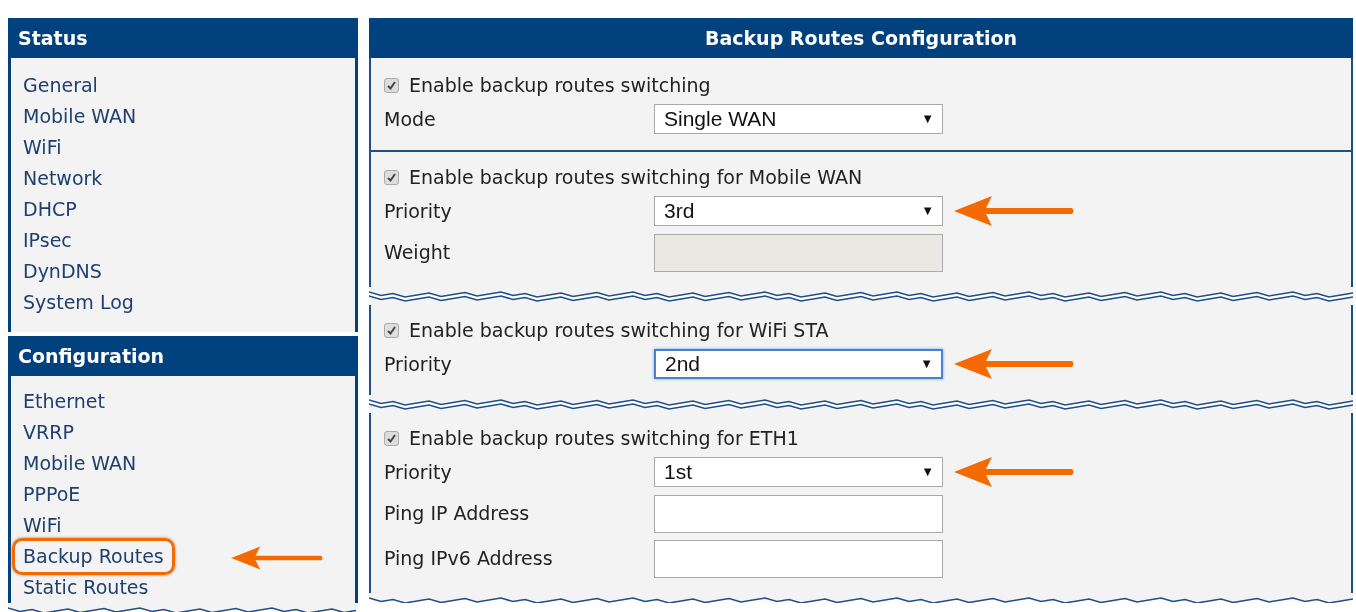 The height and width of the screenshot is (612, 1356). I want to click on checkbox-label: Enable backup routes switching for ETH1, so click(604, 438).